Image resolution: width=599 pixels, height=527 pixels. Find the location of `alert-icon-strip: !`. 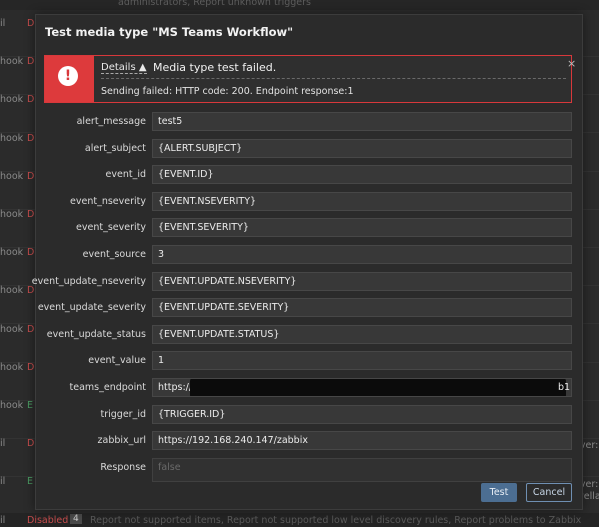

alert-icon-strip: ! is located at coordinates (69, 79).